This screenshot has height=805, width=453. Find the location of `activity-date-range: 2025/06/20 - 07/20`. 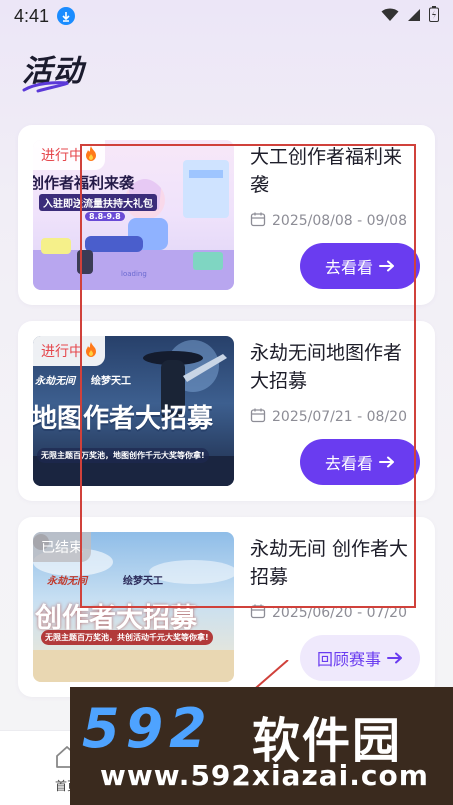

activity-date-range: 2025/06/20 - 07/20 is located at coordinates (339, 613).